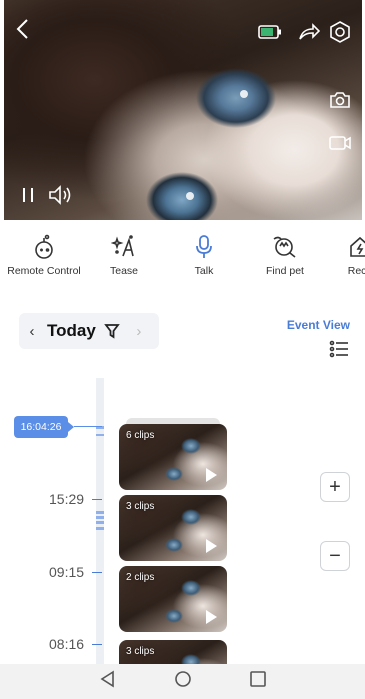 The width and height of the screenshot is (365, 699). Describe the element at coordinates (28, 195) in the screenshot. I see `pause-icon` at that location.